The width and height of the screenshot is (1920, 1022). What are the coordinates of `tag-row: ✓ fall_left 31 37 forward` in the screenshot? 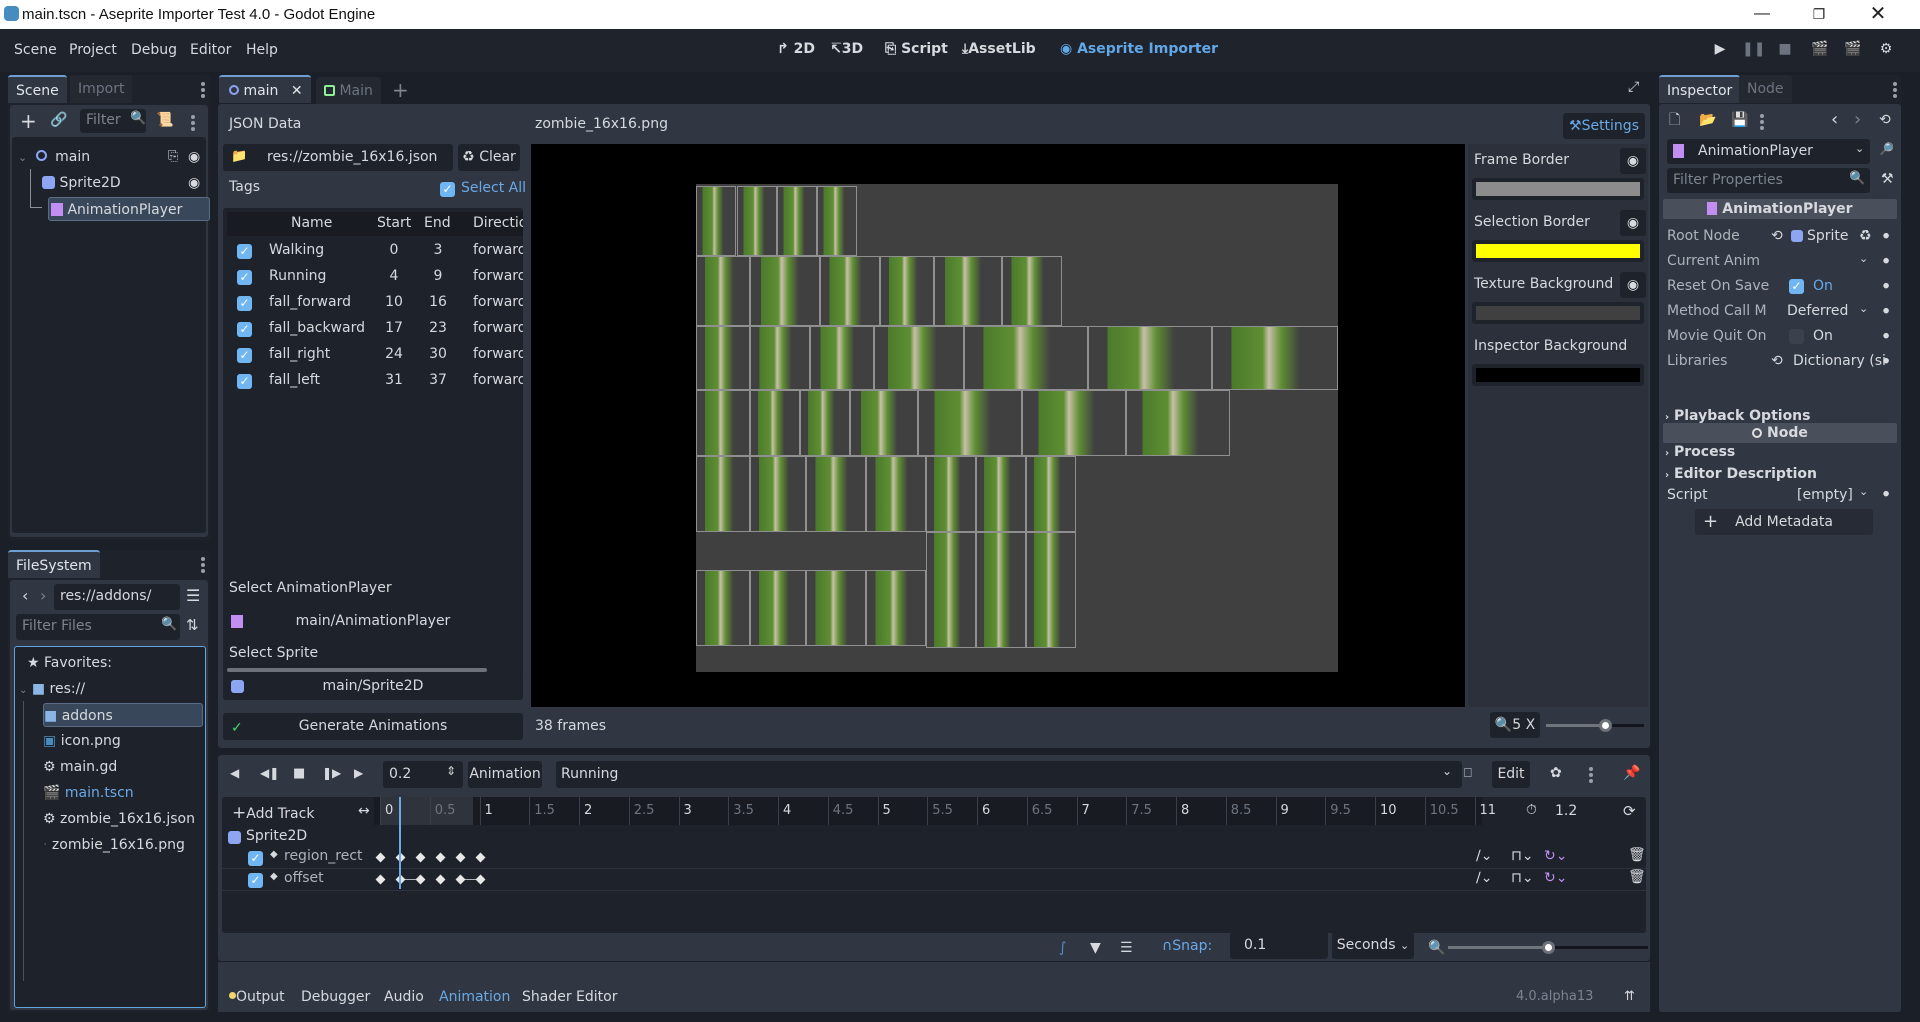 It's located at (375, 381).